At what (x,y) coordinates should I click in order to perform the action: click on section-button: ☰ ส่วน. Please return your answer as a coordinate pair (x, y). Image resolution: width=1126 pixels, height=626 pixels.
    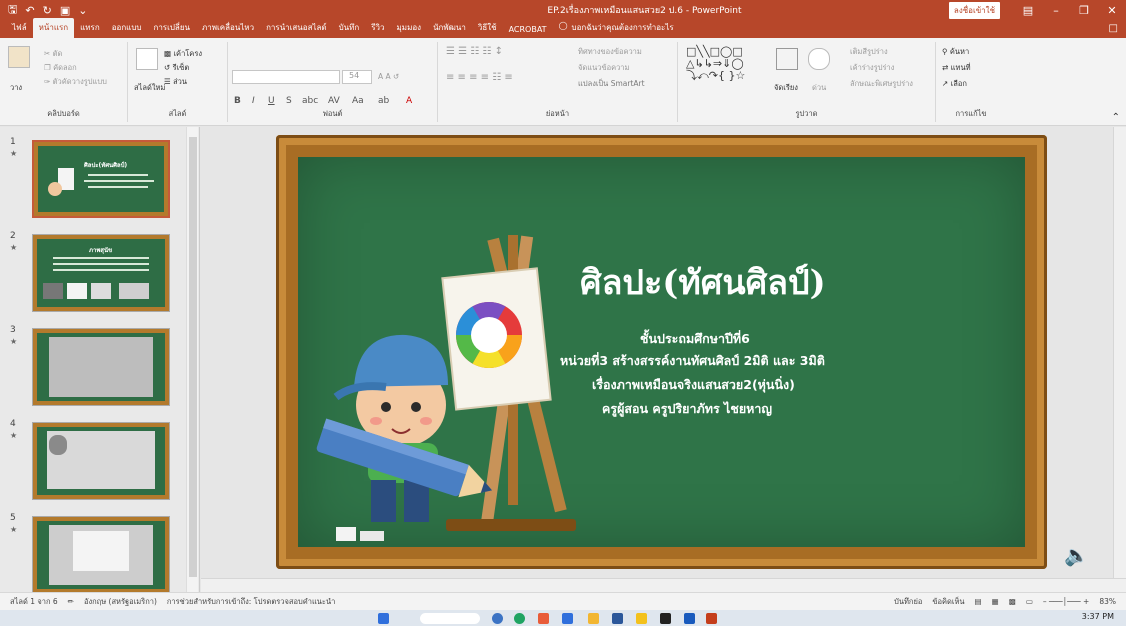
    Looking at the image, I should click on (175, 82).